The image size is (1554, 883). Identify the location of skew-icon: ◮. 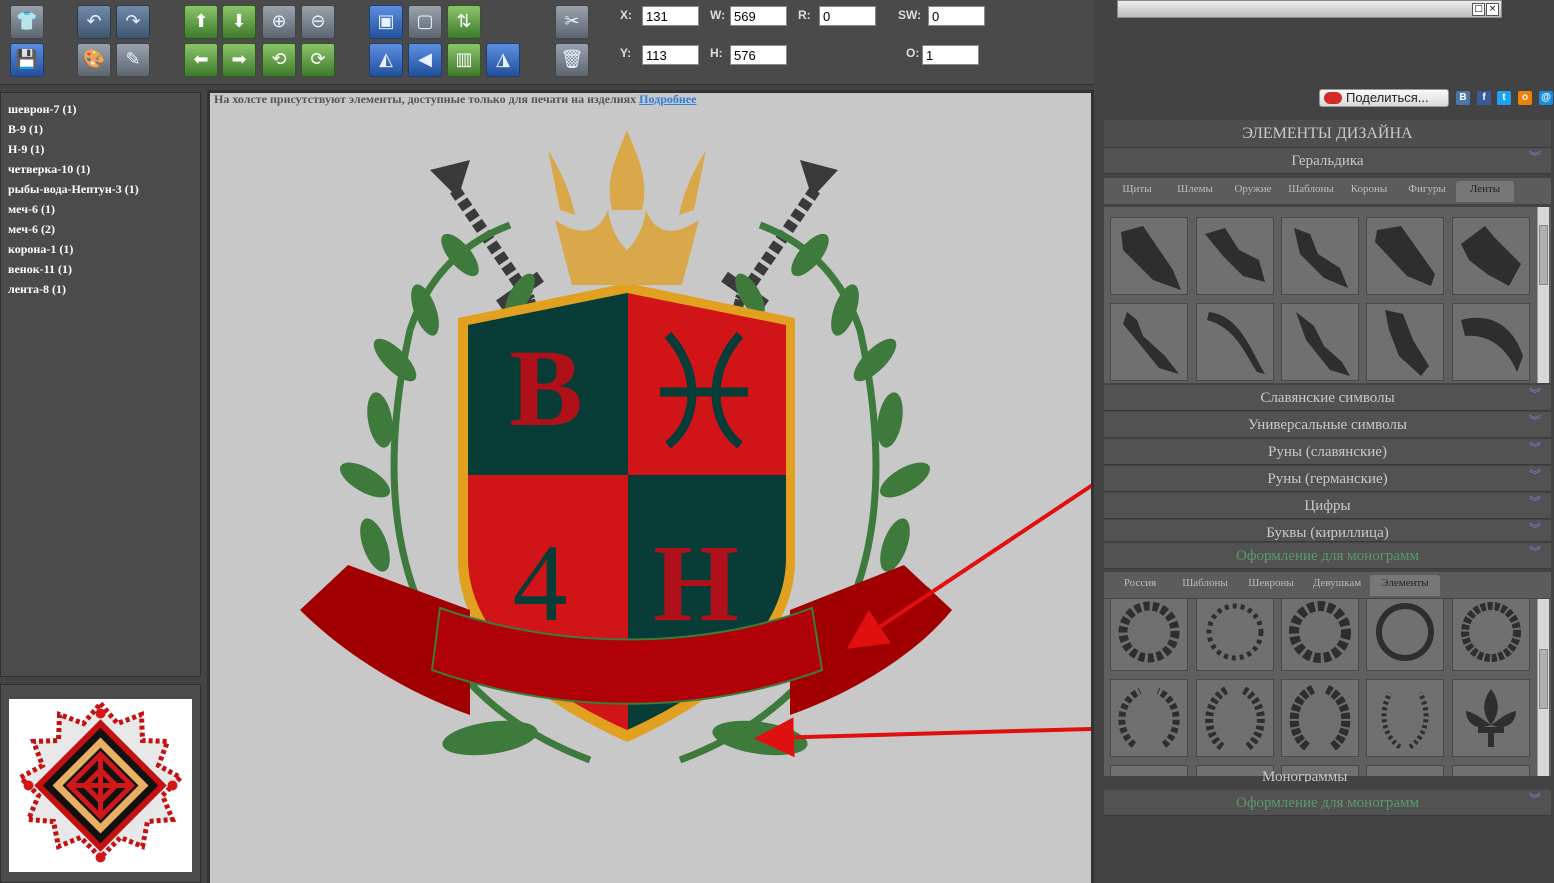
(503, 60).